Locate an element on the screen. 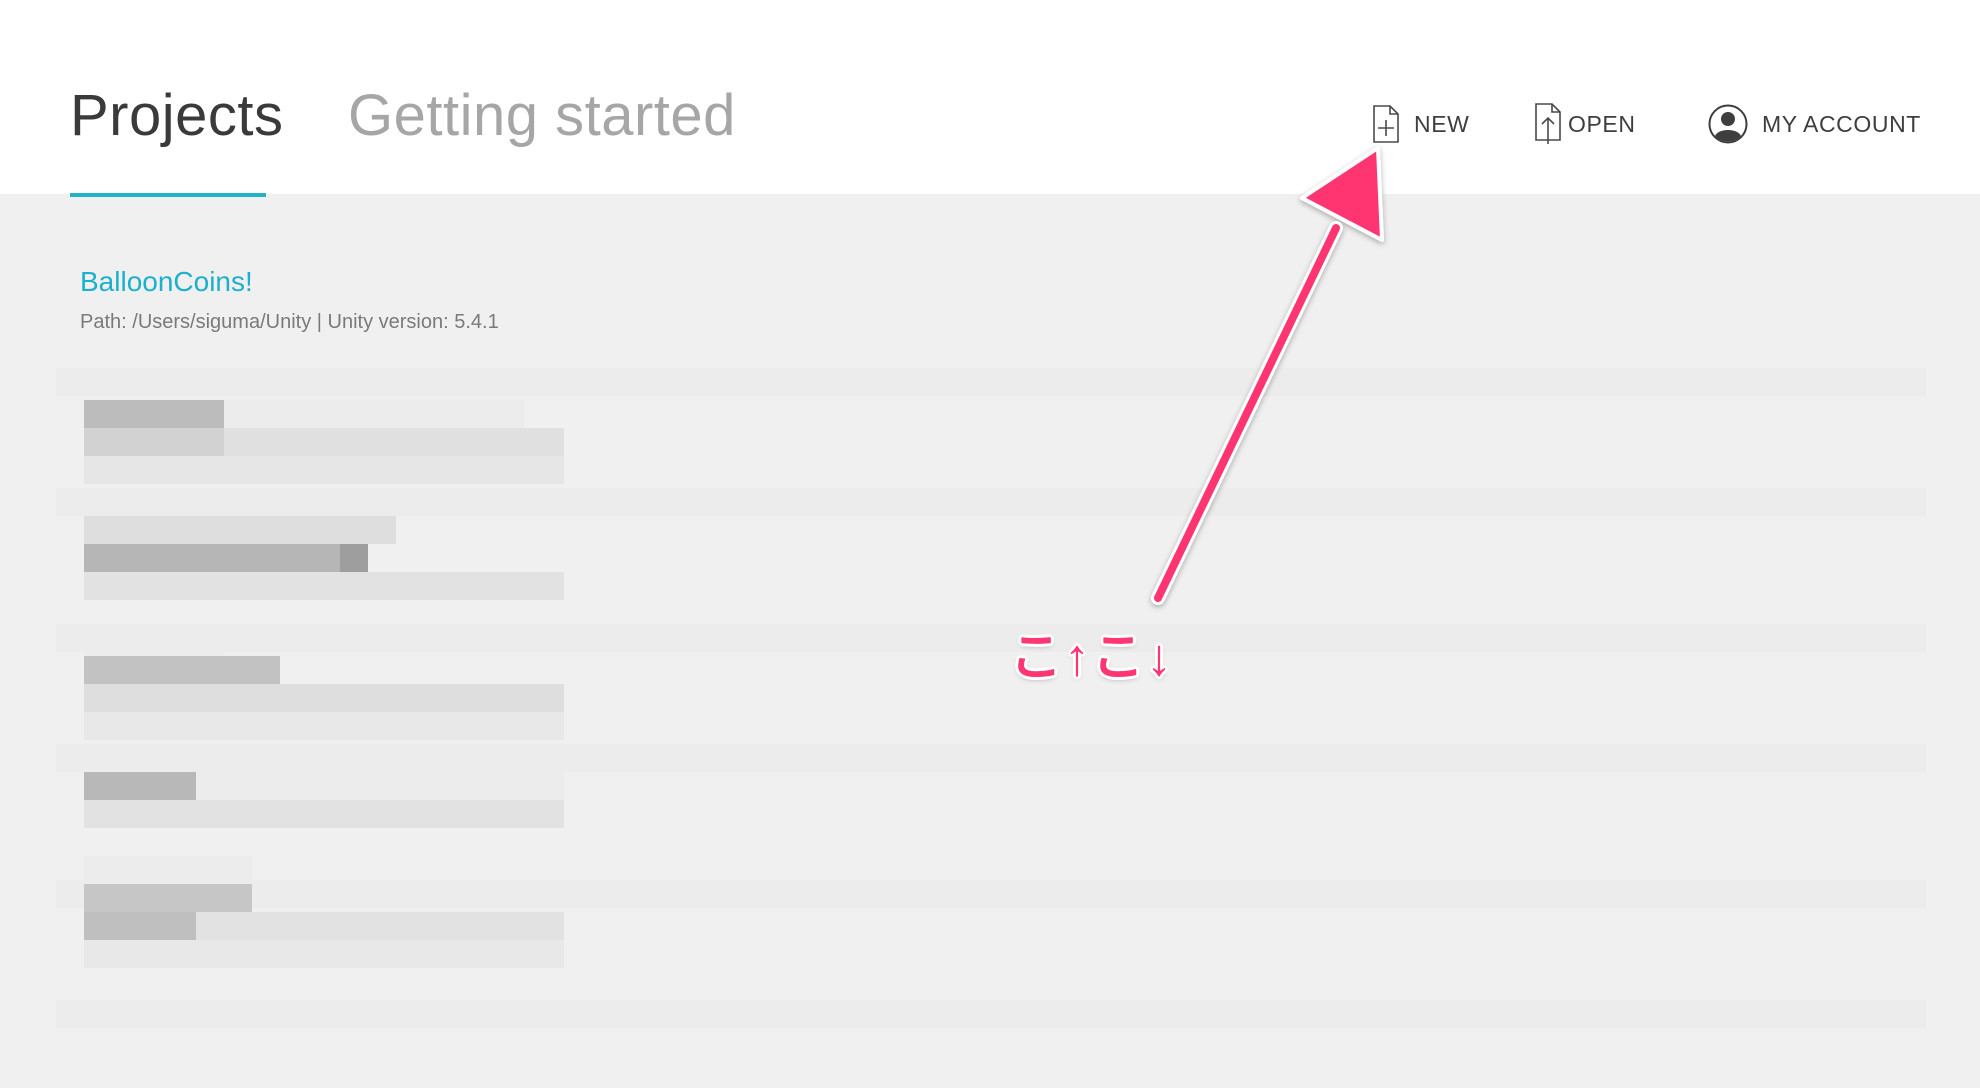 The height and width of the screenshot is (1088, 1980). new-button: NEW is located at coordinates (1420, 124).